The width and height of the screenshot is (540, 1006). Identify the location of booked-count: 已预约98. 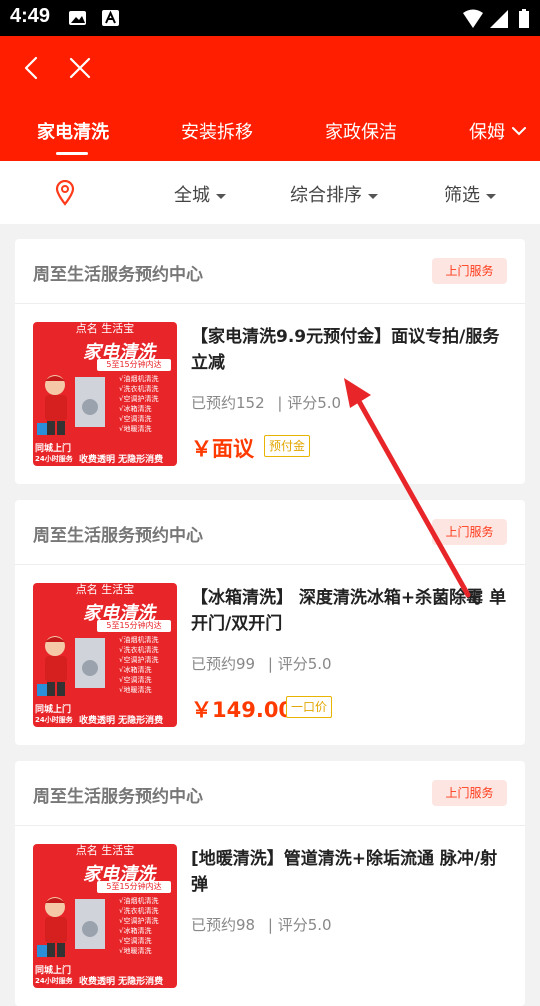
(223, 925).